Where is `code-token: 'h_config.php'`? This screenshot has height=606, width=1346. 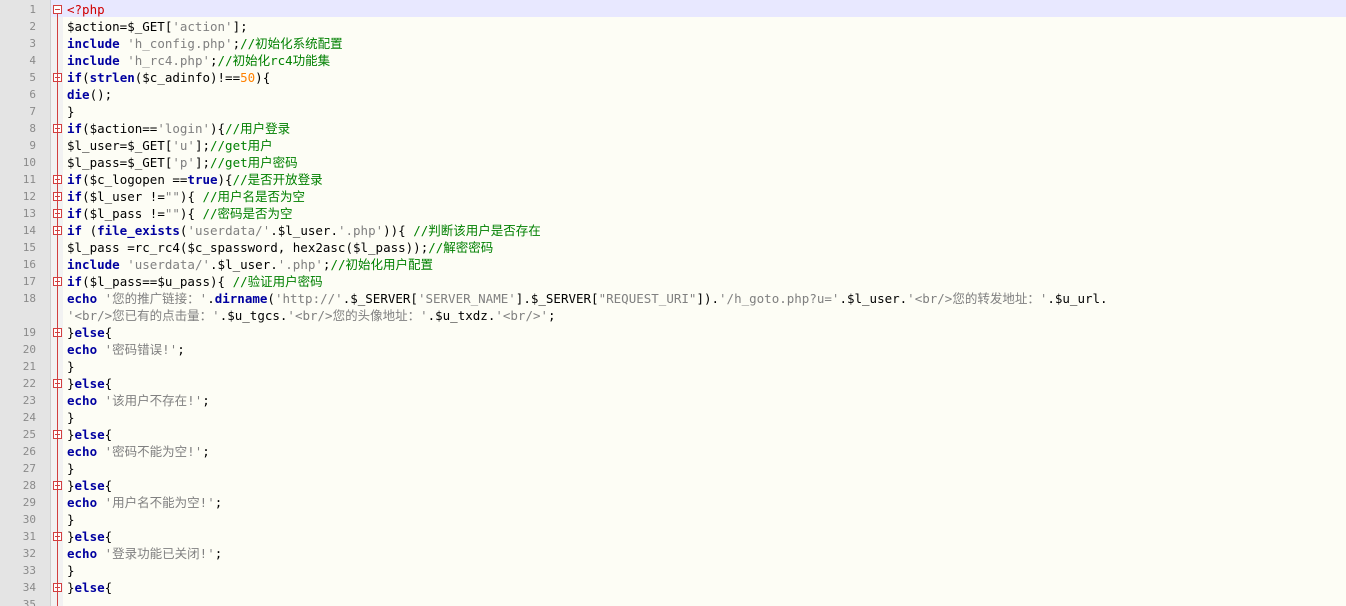 code-token: 'h_config.php' is located at coordinates (180, 43).